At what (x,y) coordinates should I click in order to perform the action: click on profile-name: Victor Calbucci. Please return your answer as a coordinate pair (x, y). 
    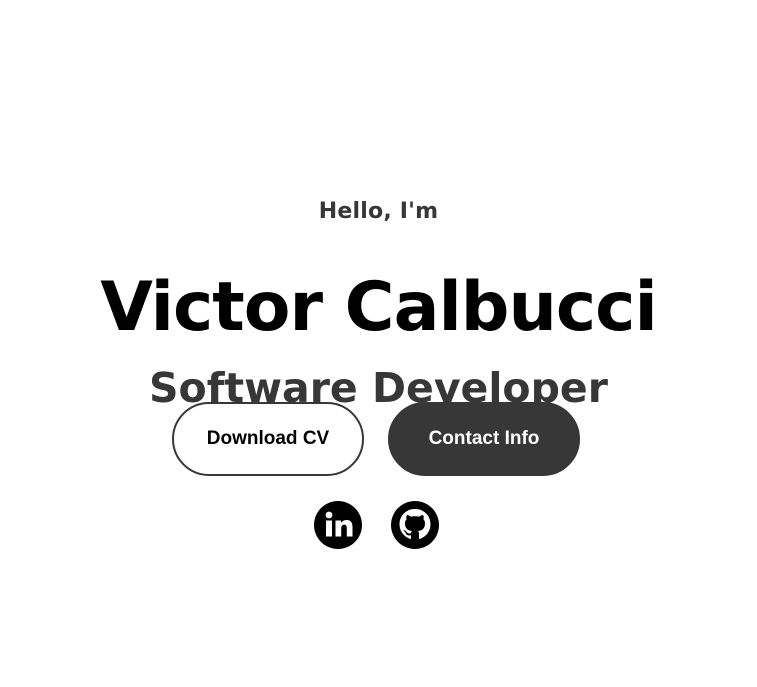
    Looking at the image, I should click on (379, 307).